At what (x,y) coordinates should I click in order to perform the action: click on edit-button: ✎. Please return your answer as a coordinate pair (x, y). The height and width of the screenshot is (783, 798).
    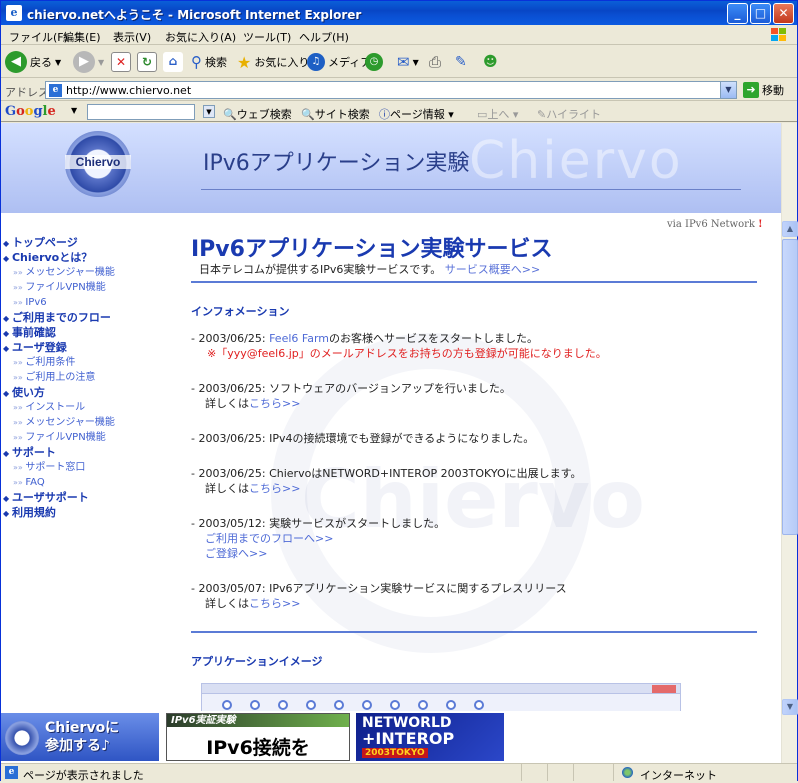
    Looking at the image, I should click on (461, 62).